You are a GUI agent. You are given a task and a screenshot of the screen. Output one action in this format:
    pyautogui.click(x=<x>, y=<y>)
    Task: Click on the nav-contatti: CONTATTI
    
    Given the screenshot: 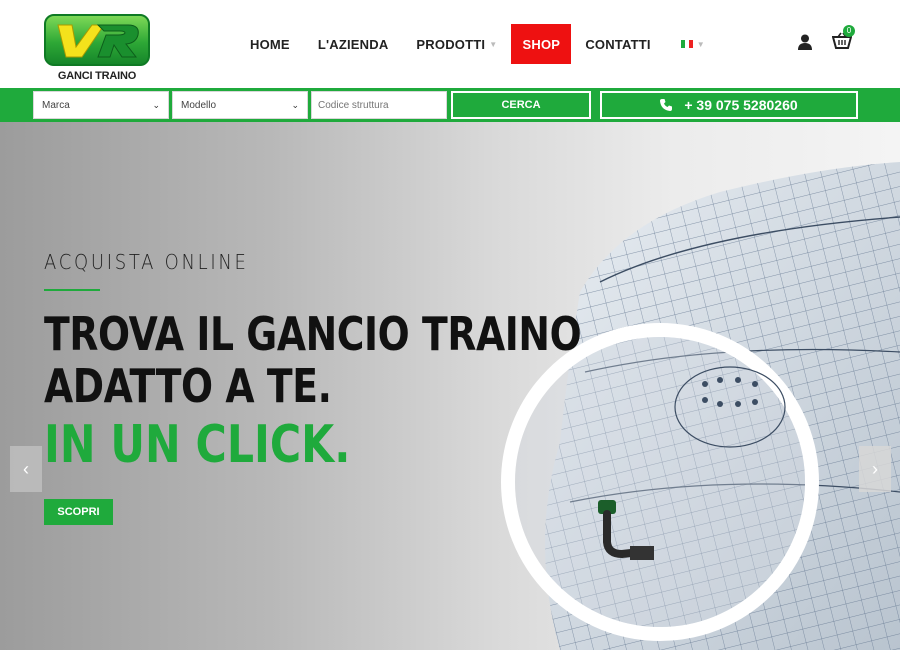 What is the action you would take?
    pyautogui.click(x=617, y=44)
    